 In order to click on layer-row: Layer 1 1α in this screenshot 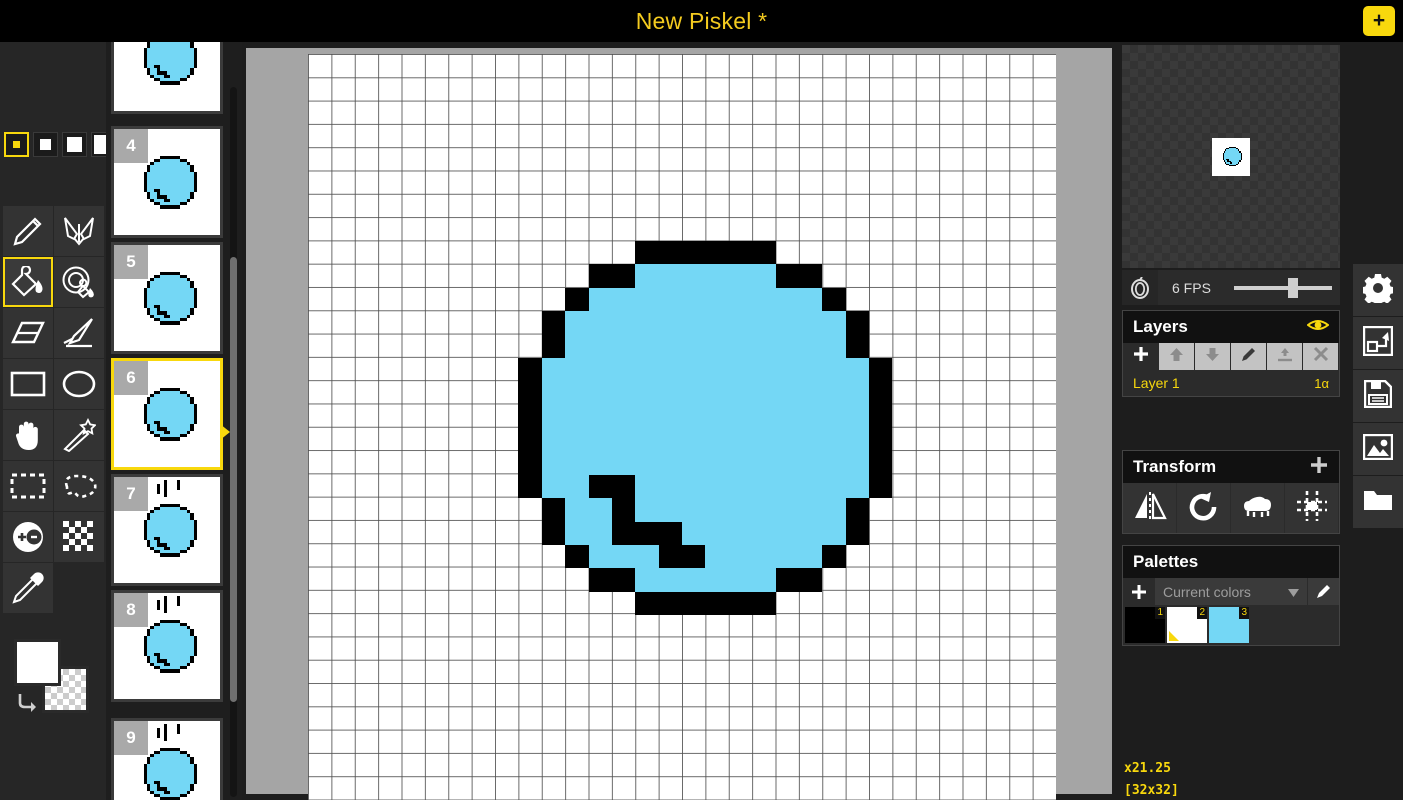, I will do `click(1231, 383)`.